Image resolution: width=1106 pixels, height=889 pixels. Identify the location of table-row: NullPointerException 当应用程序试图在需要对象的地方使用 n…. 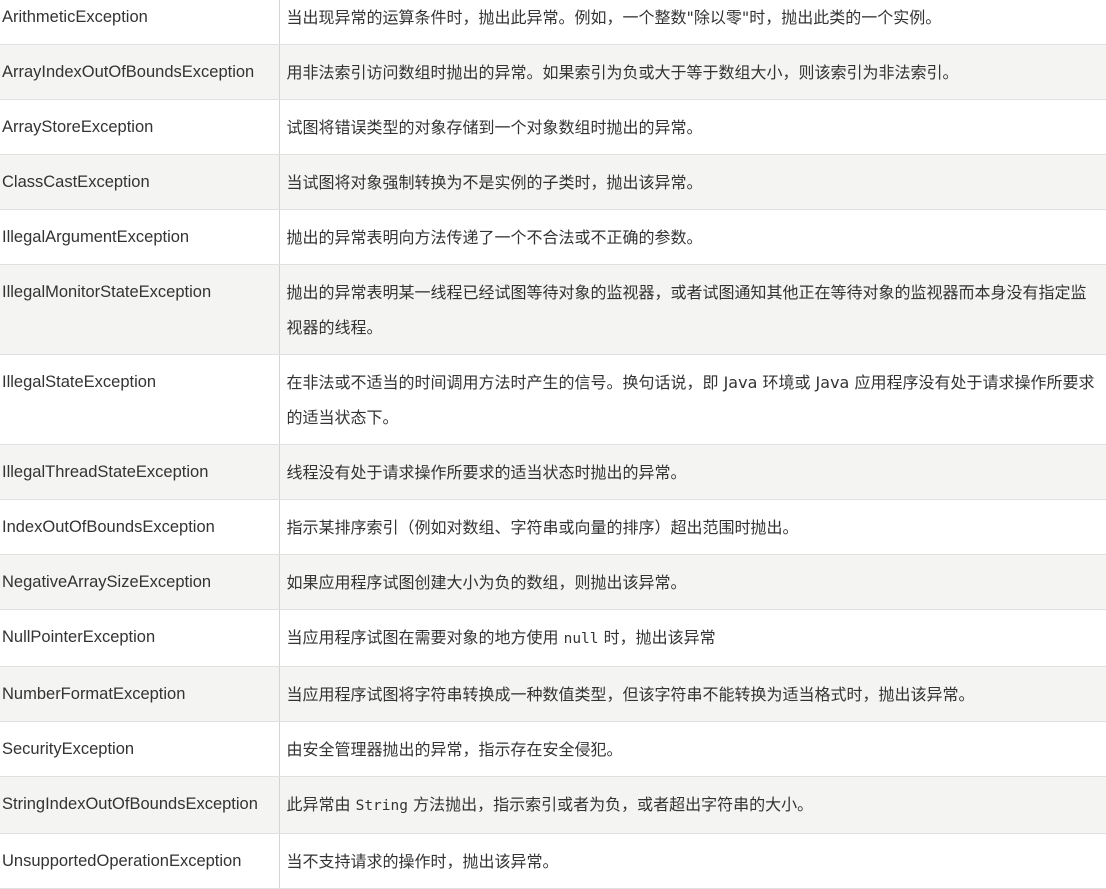
(553, 638).